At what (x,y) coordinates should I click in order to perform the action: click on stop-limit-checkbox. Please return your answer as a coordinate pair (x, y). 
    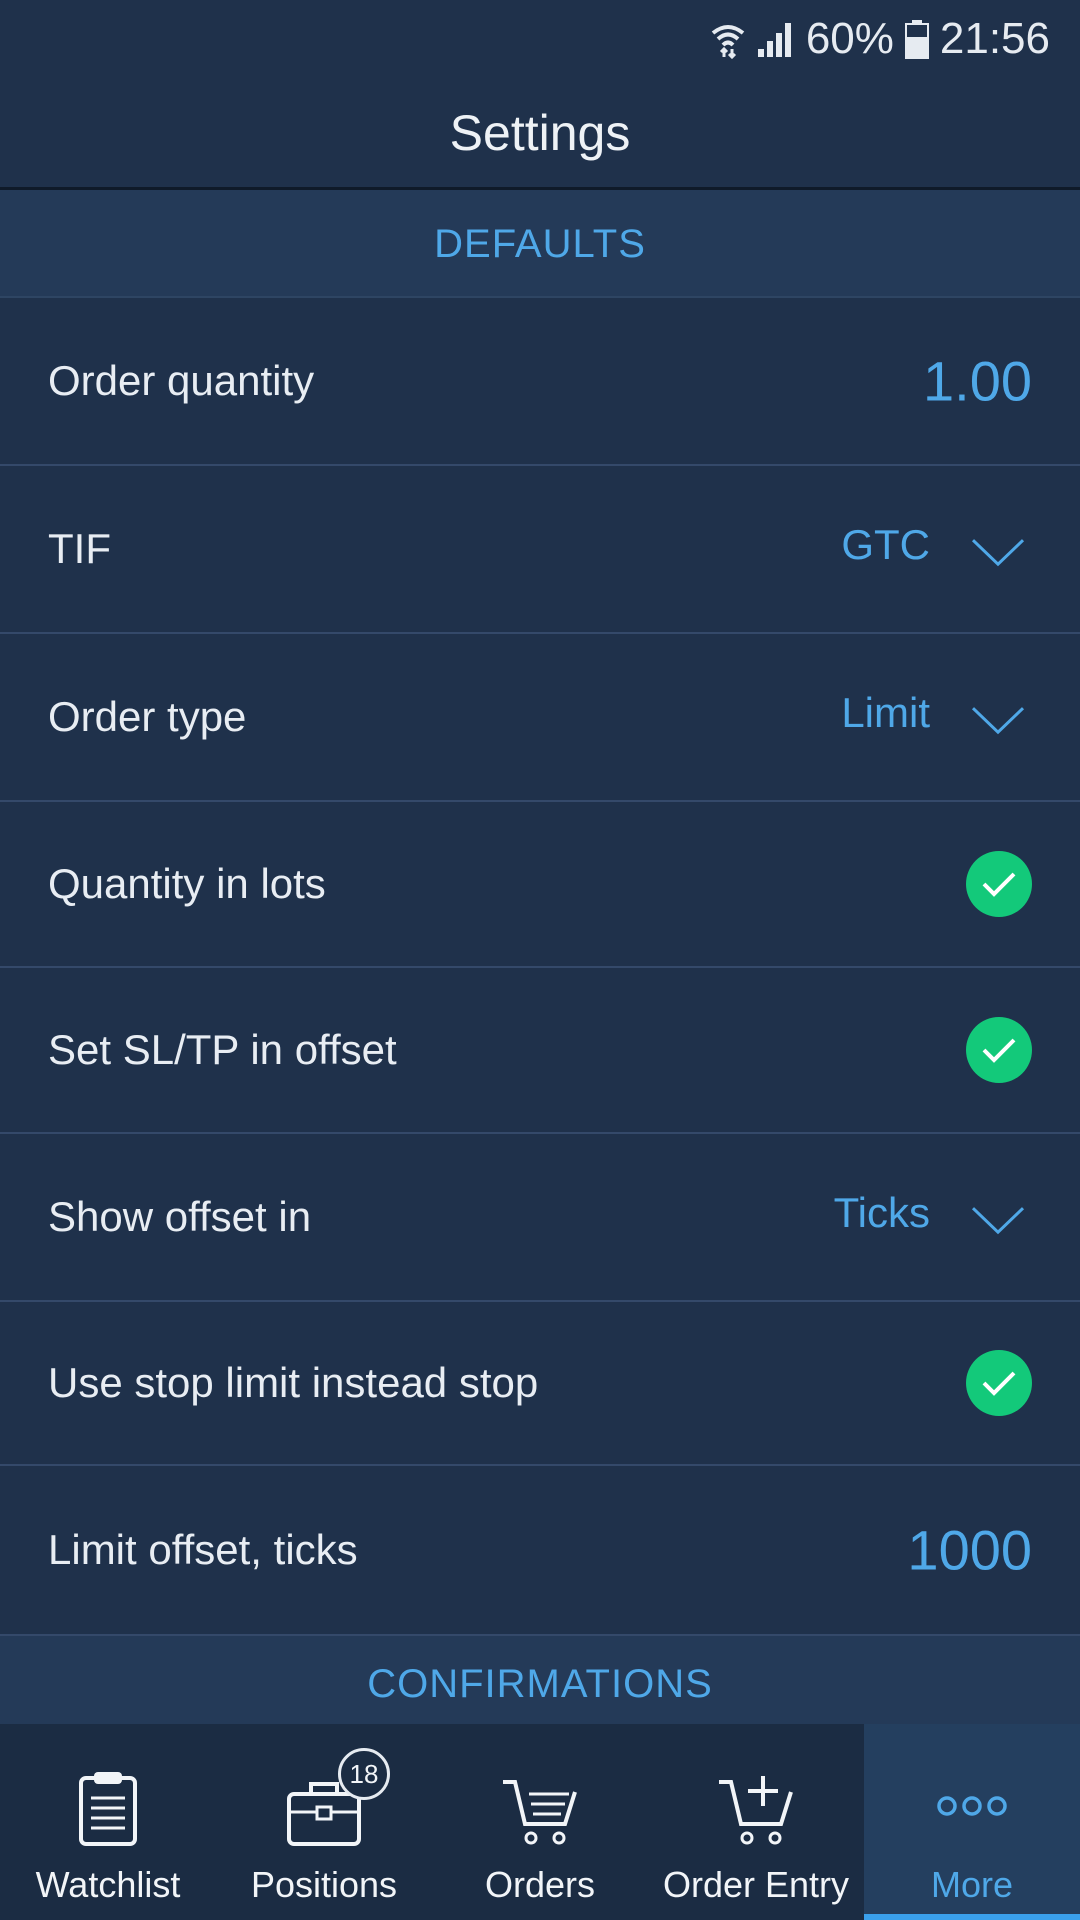
    Looking at the image, I should click on (999, 1383).